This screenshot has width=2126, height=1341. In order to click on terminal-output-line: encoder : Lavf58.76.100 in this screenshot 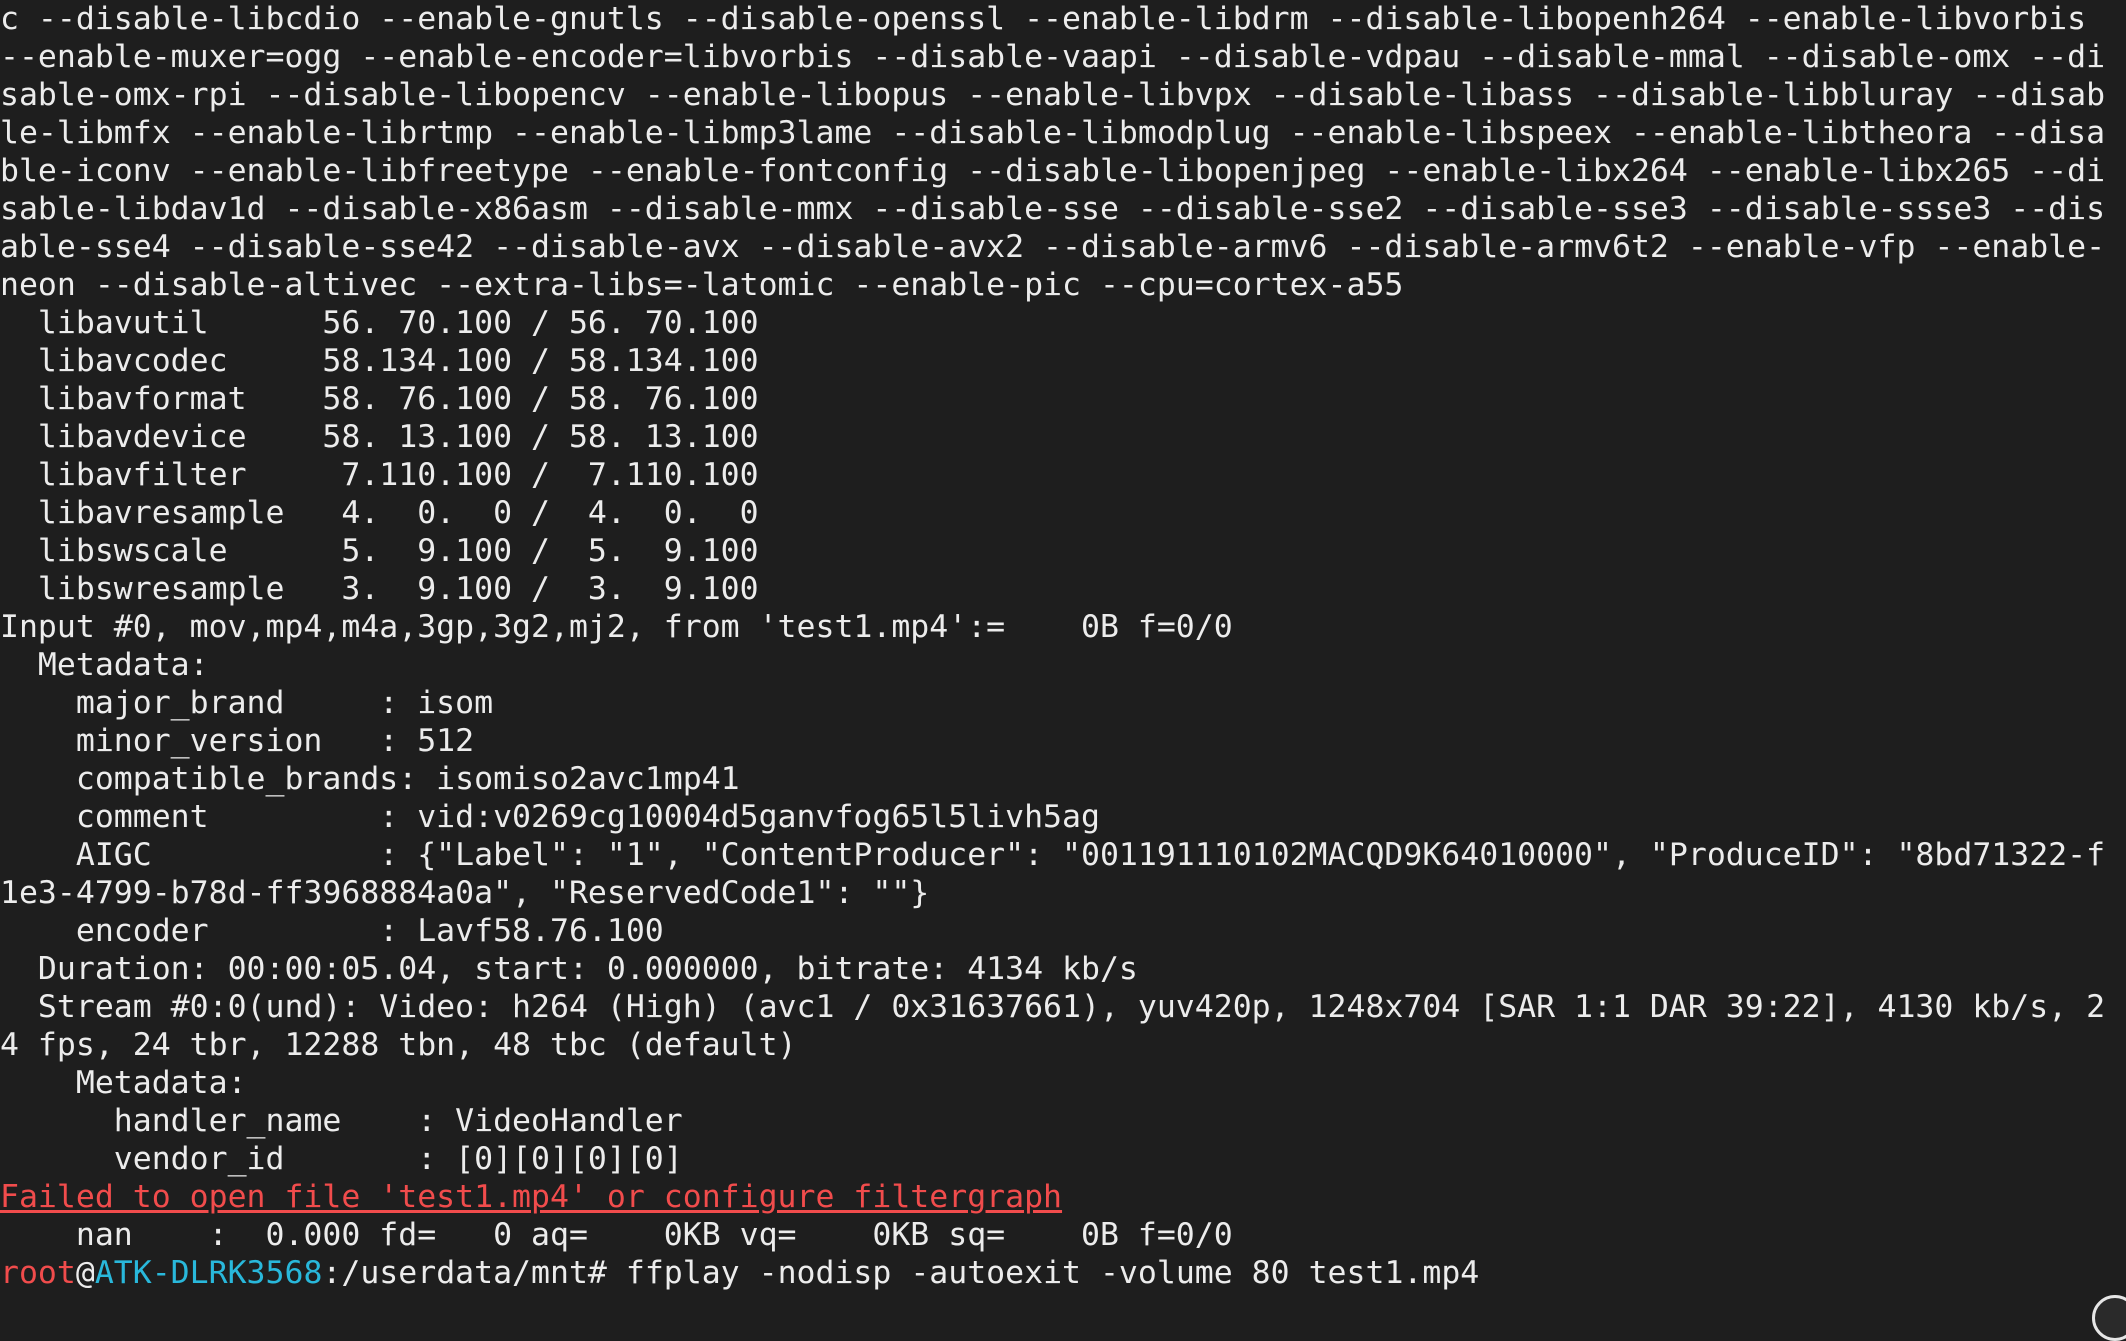, I will do `click(332, 931)`.